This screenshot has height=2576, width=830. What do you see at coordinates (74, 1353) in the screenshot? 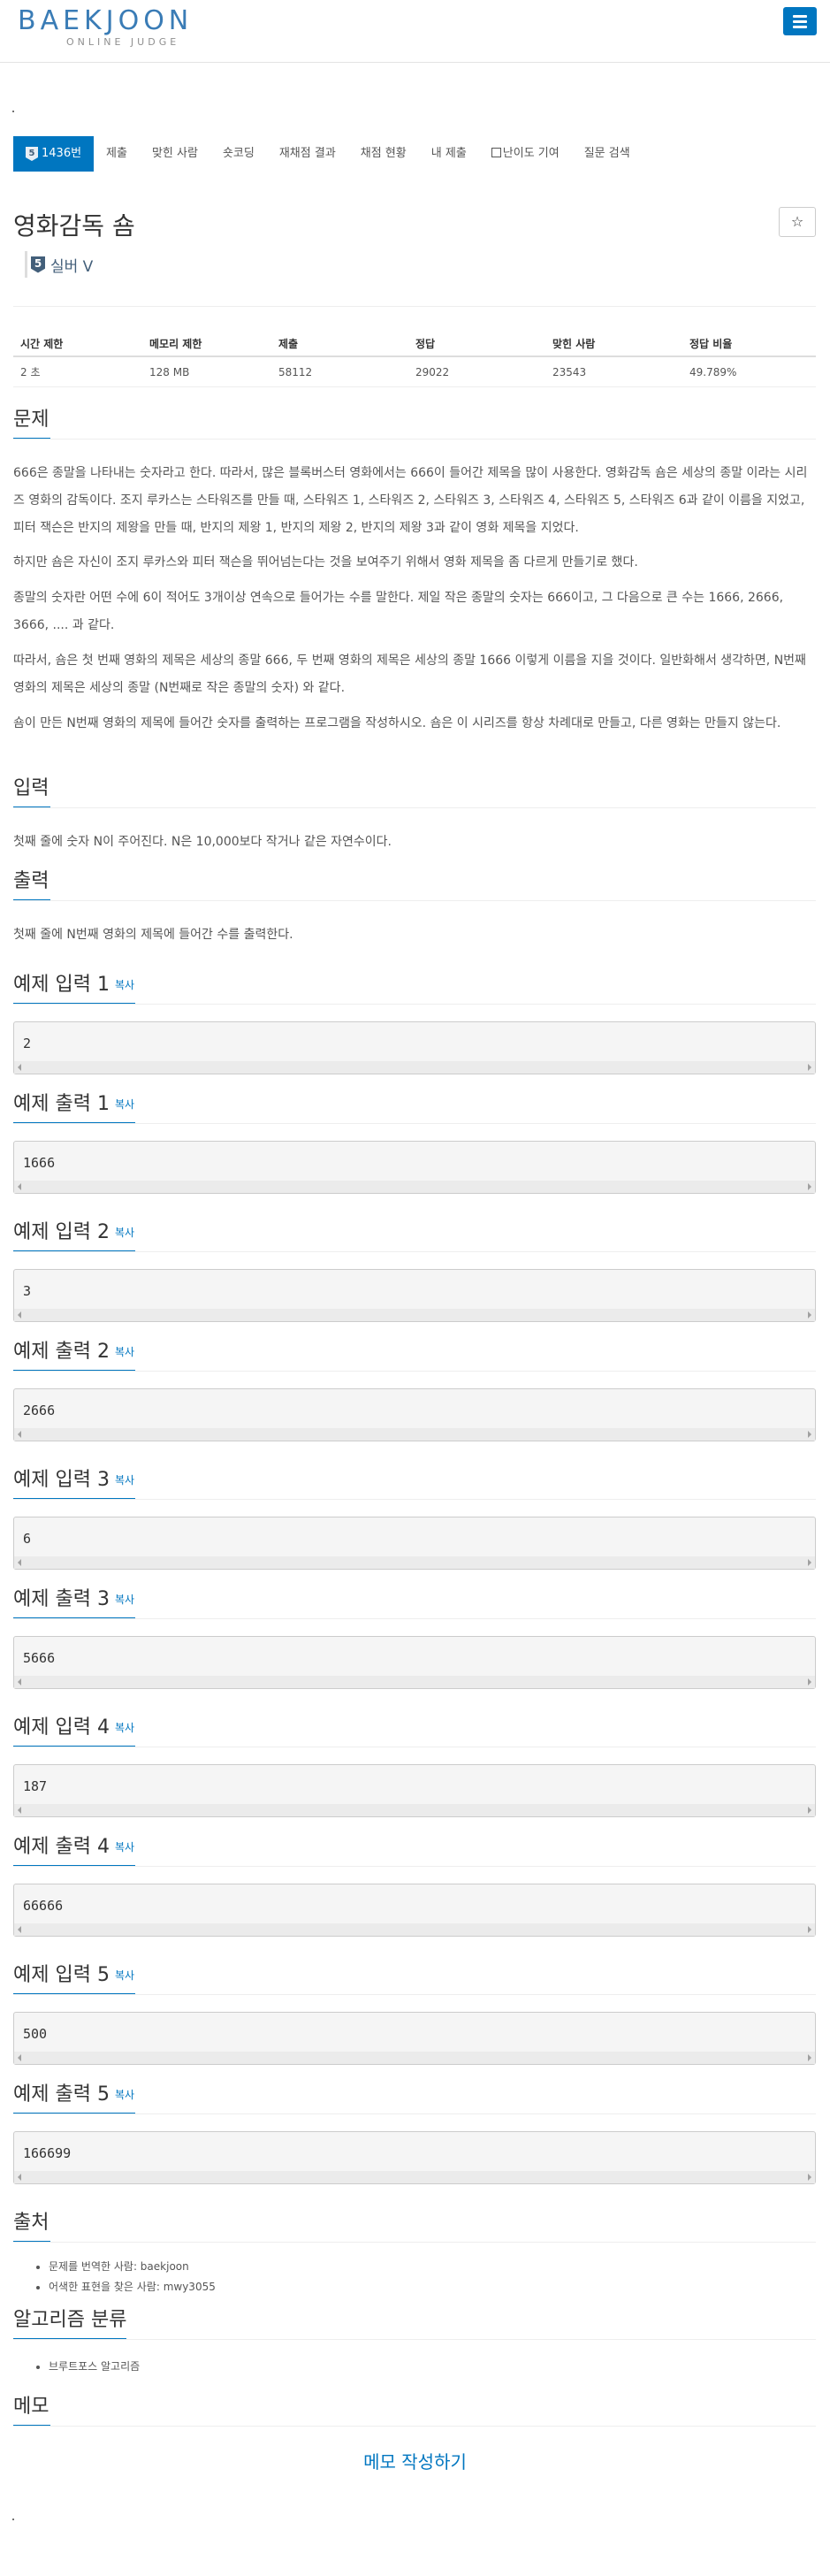
I see `sample-title: 예제 출력 2 복사` at bounding box center [74, 1353].